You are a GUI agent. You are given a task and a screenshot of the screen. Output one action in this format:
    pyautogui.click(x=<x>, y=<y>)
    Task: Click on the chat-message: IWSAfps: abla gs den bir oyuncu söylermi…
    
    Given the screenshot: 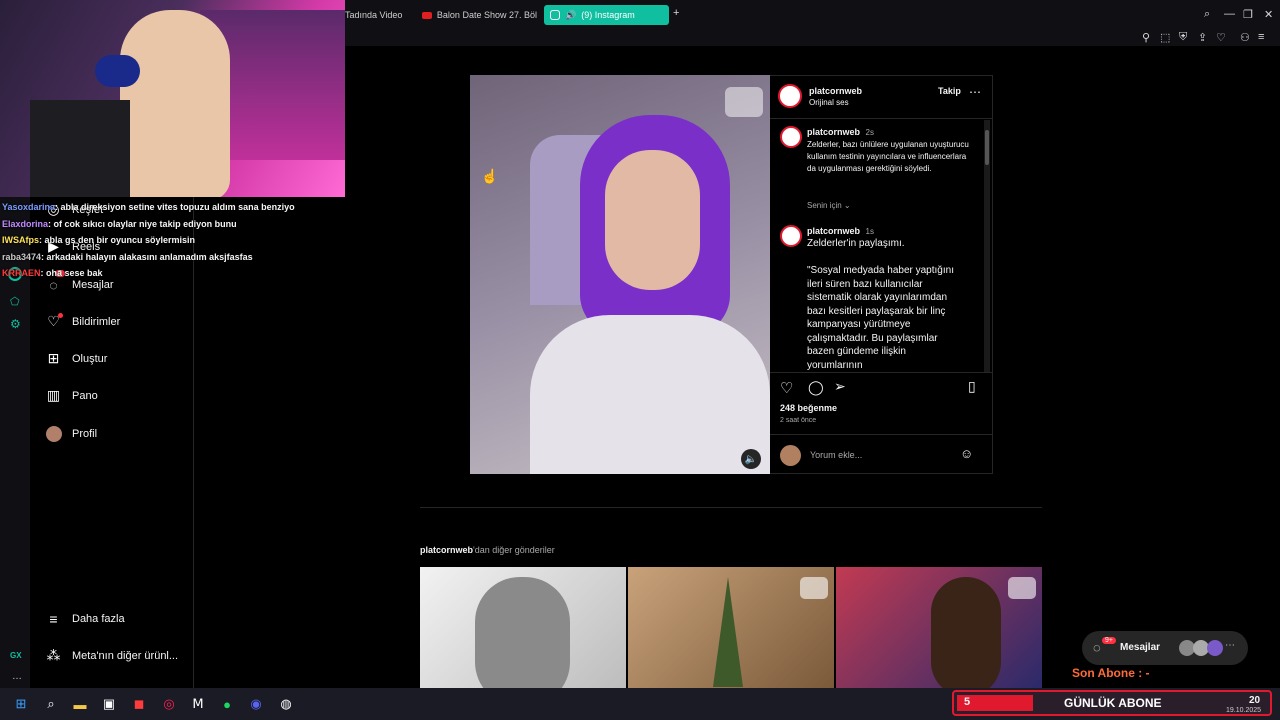 What is the action you would take?
    pyautogui.click(x=167, y=243)
    